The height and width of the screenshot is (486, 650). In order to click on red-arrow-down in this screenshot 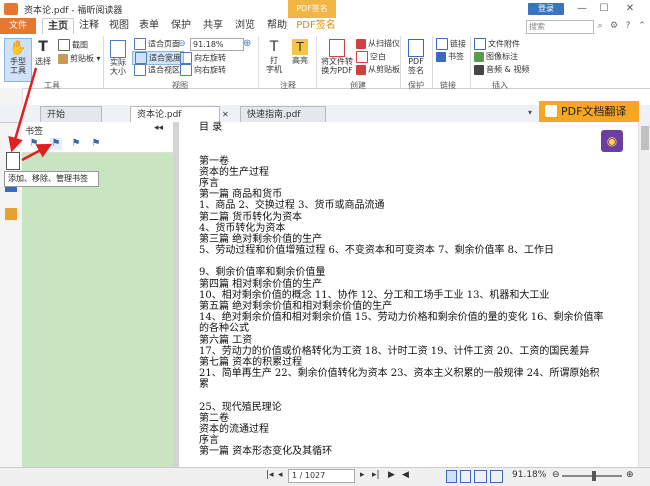, I will do `click(23, 110)`.